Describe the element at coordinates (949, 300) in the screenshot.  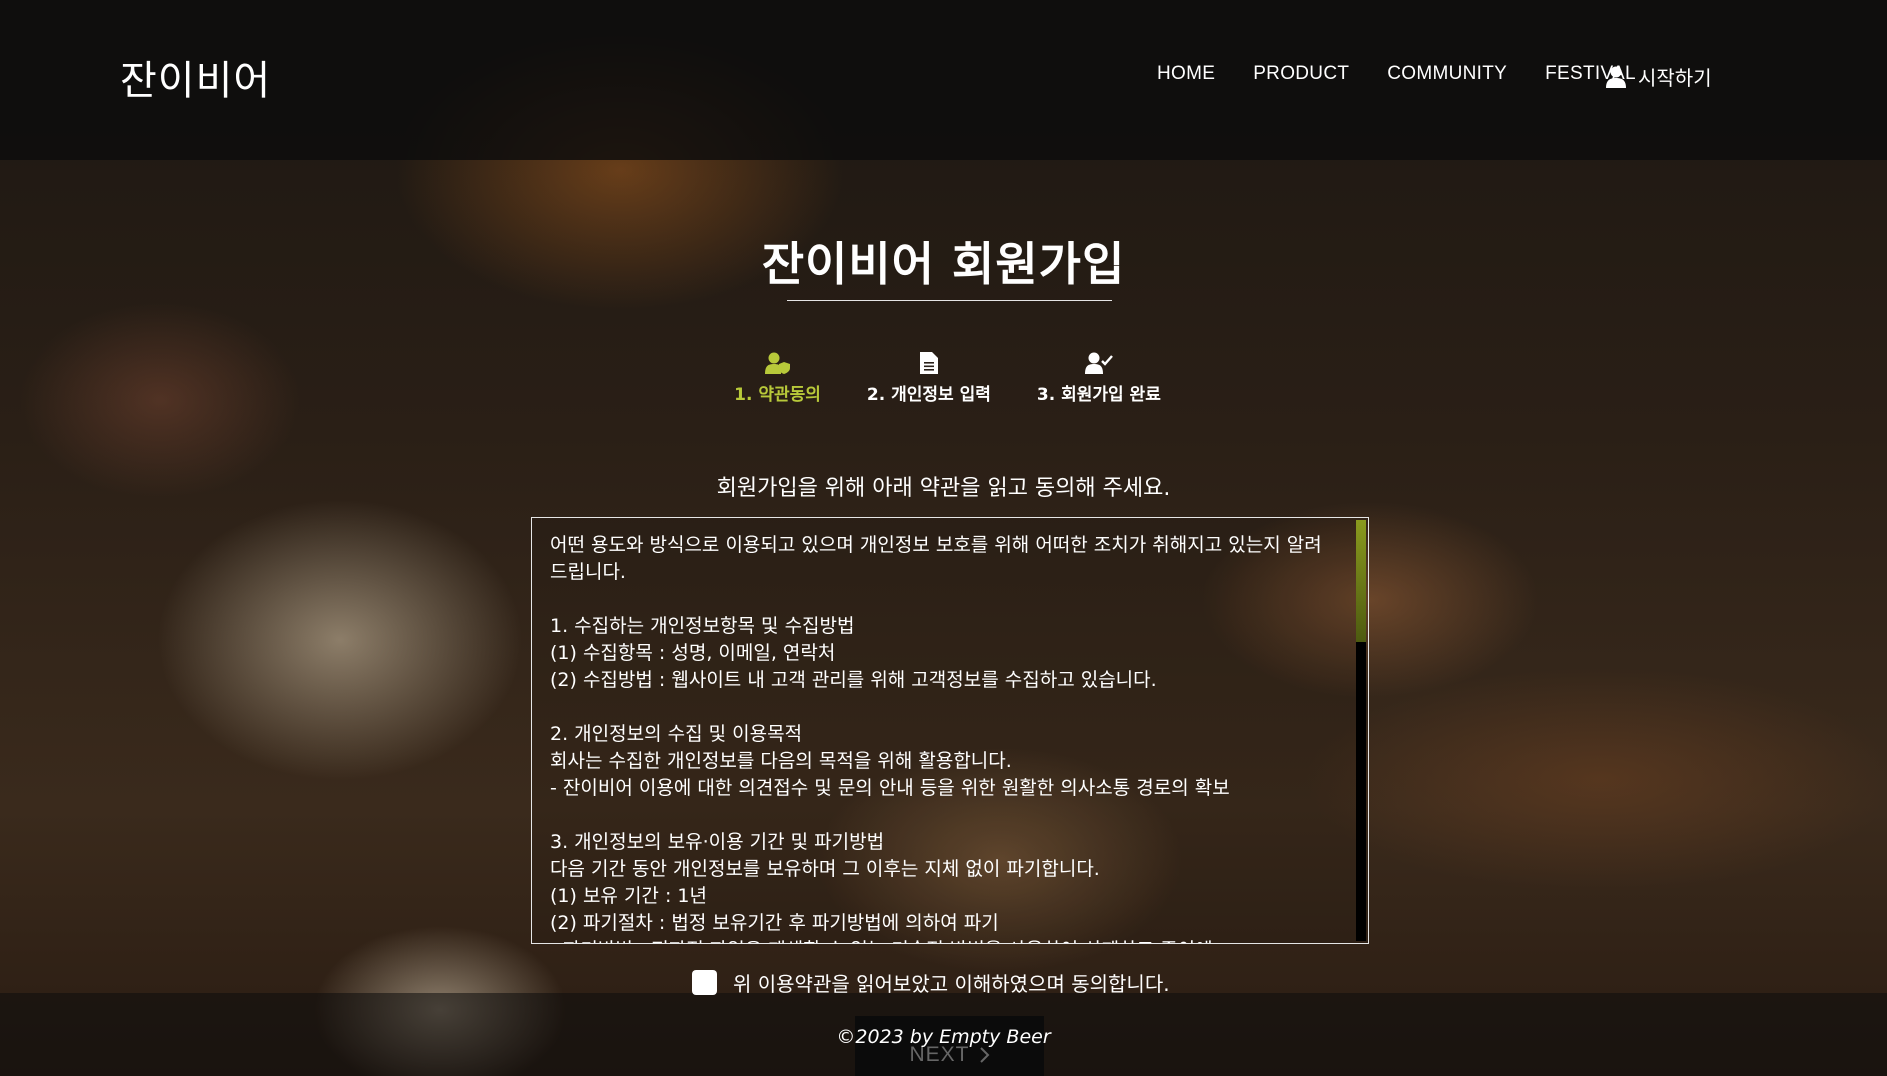
I see `title-underline` at that location.